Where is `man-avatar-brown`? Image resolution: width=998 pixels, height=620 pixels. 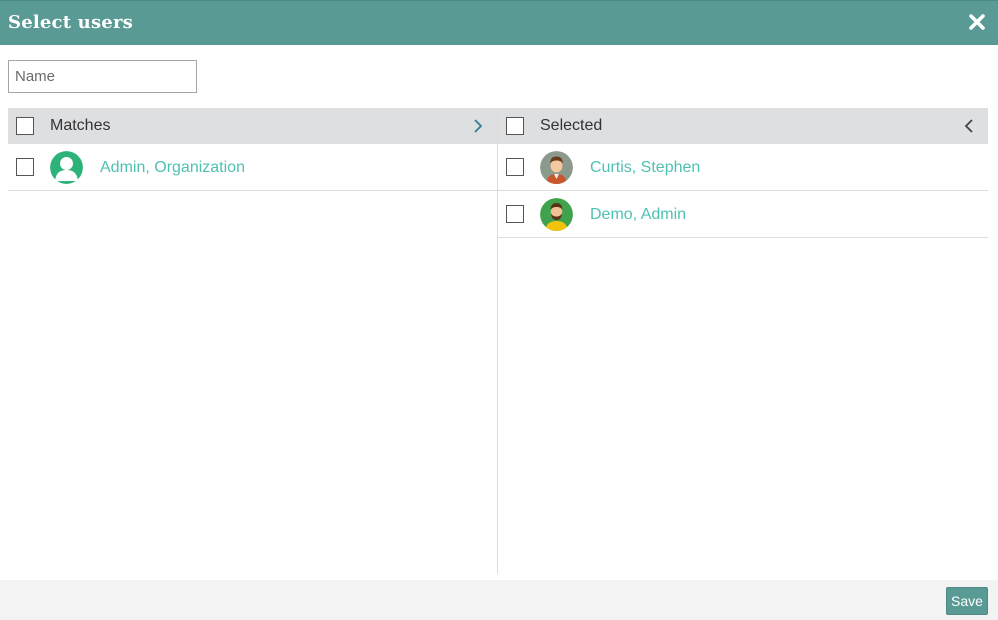 man-avatar-brown is located at coordinates (556, 167).